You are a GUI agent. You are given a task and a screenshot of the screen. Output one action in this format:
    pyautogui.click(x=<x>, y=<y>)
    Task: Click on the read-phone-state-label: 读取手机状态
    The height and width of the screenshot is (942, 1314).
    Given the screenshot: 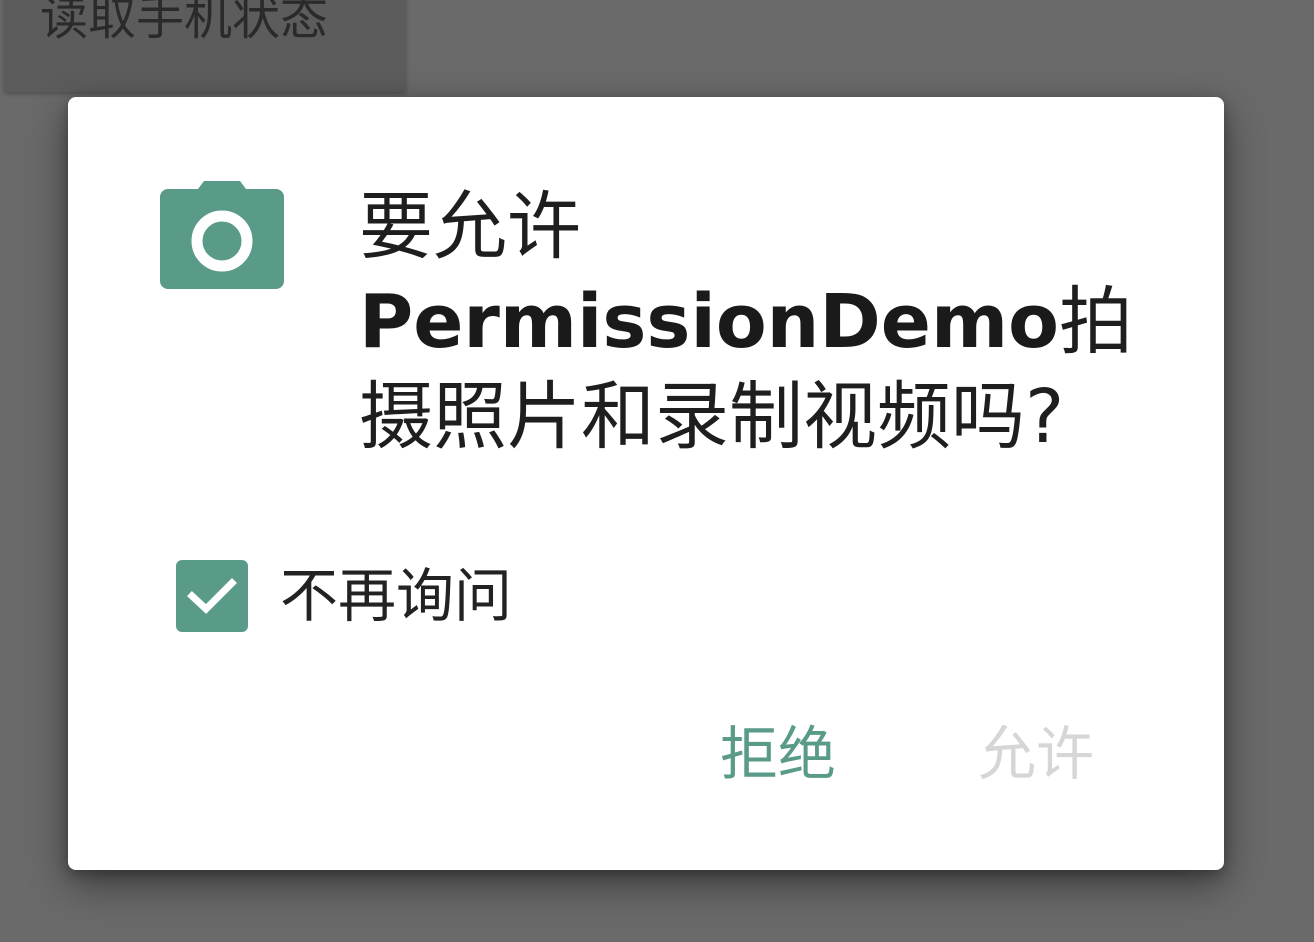 What is the action you would take?
    pyautogui.click(x=184, y=23)
    